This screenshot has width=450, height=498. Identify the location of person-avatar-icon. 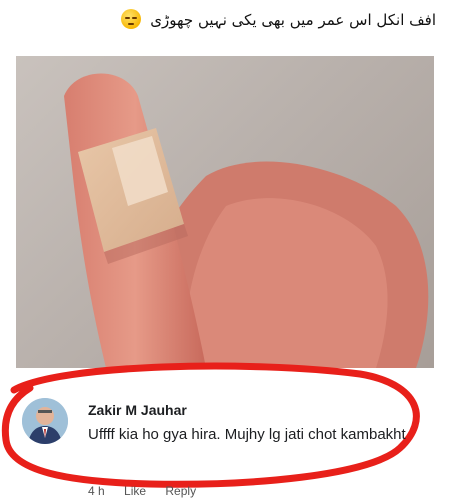
(45, 421).